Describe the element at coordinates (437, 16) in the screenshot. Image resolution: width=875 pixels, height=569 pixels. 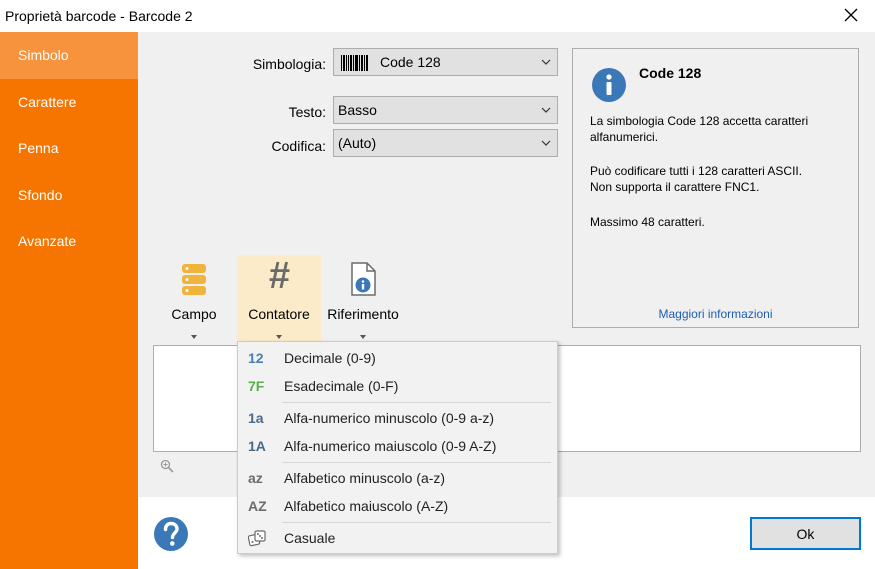
I see `title-bar: Proprietà barcode - Barcode 2` at that location.